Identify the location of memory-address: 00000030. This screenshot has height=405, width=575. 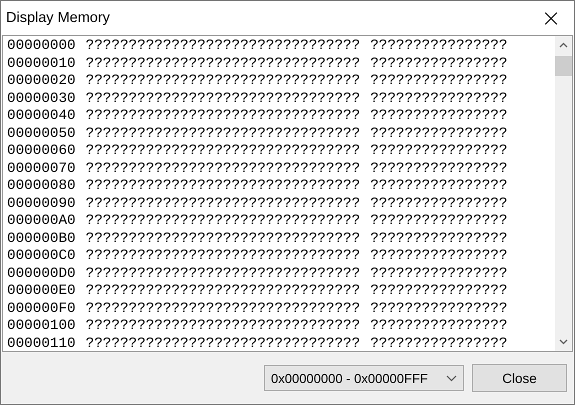
(41, 99).